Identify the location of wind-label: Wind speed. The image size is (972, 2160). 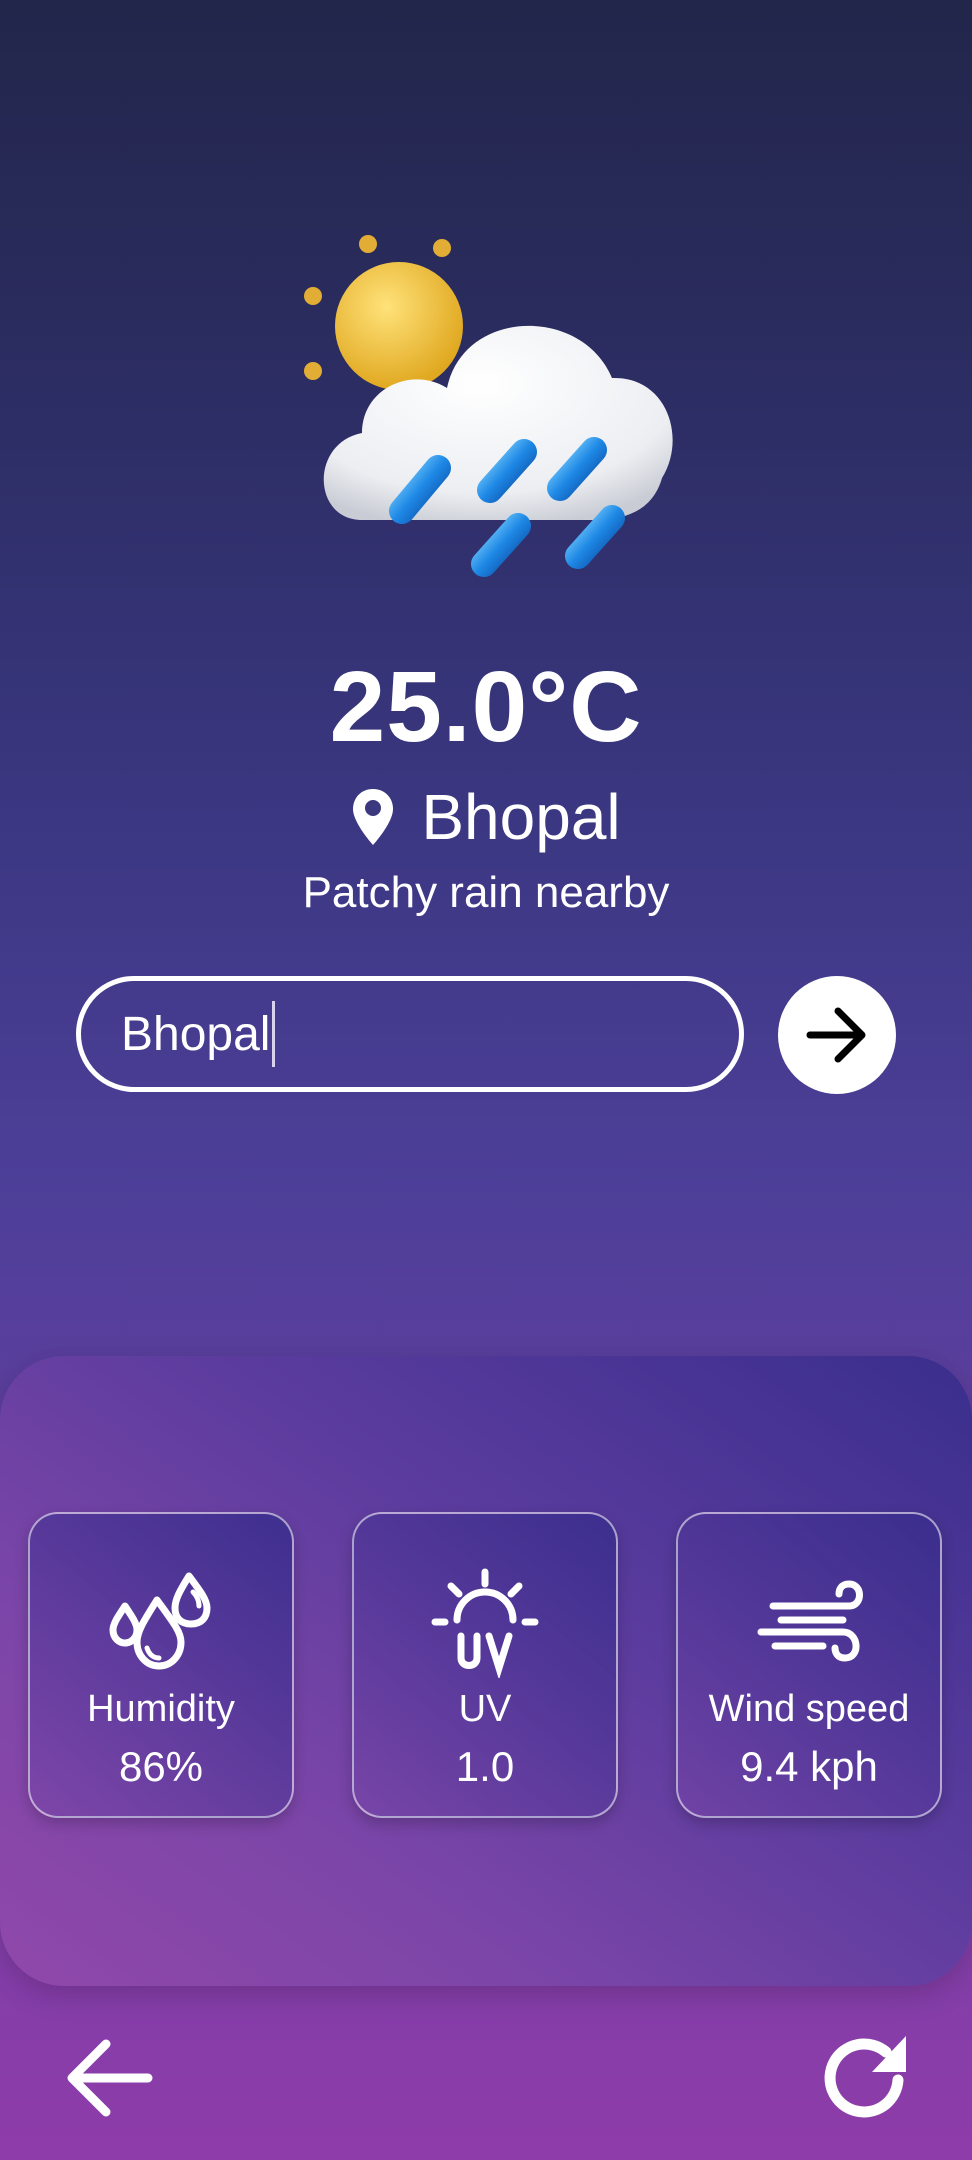
(809, 1709).